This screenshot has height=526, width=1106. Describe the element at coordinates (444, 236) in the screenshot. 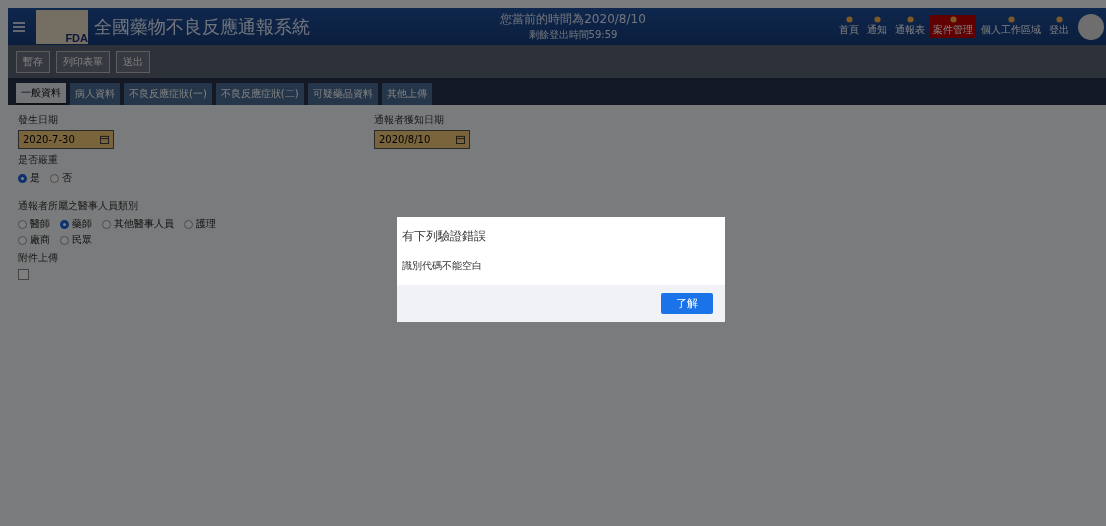

I see `dialog-title: 有下列驗證錯誤` at that location.